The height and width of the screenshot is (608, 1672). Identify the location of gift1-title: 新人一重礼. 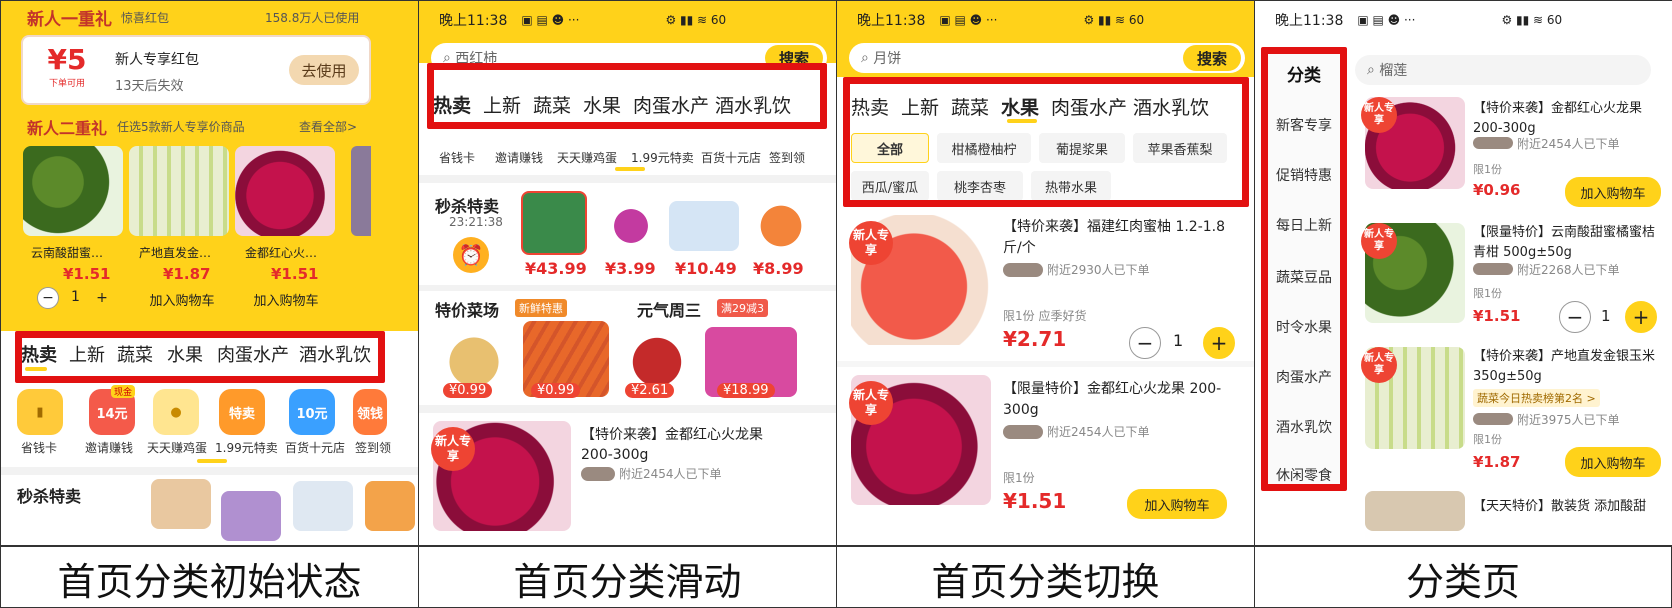
(69, 20).